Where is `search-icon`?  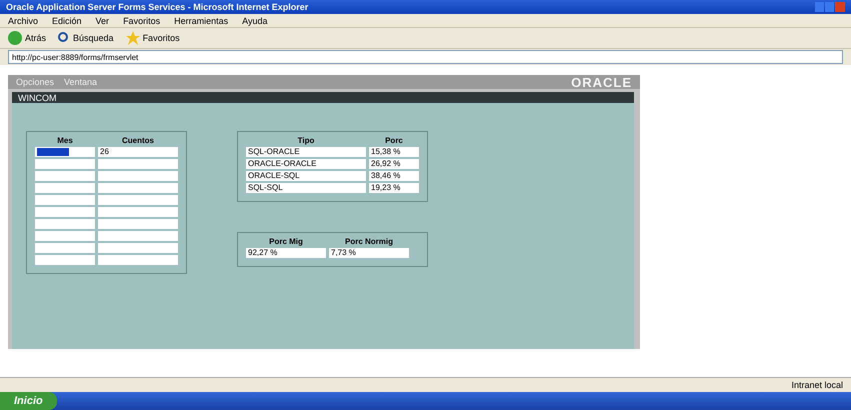 search-icon is located at coordinates (64, 38).